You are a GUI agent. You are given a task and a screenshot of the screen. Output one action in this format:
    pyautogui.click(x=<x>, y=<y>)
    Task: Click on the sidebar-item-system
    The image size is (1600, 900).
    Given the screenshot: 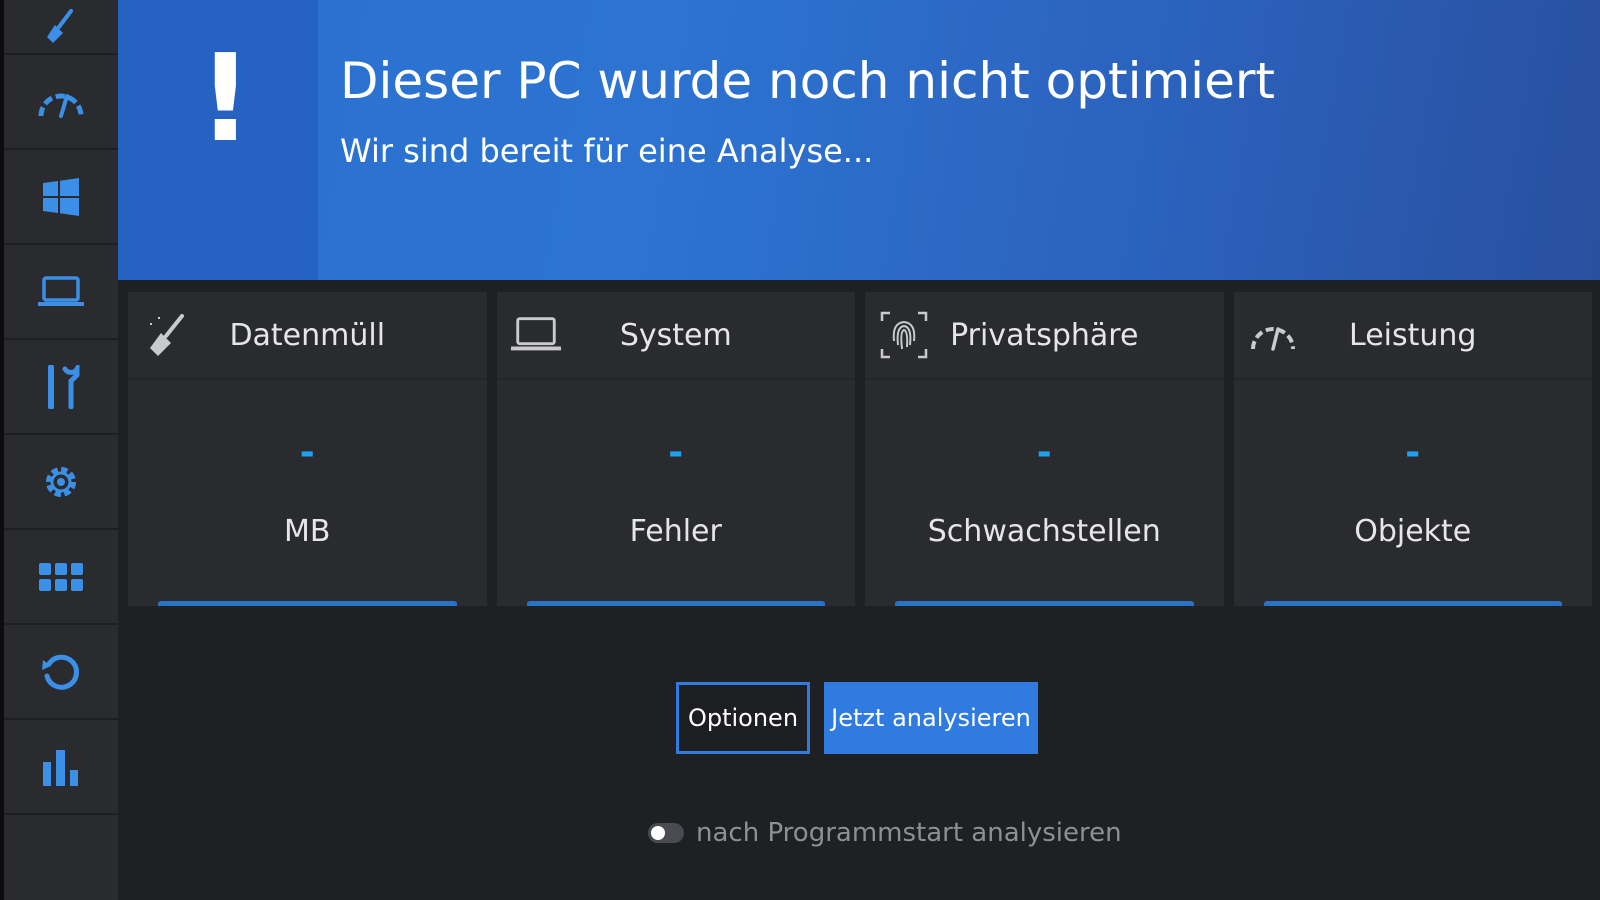 What is the action you would take?
    pyautogui.click(x=61, y=292)
    